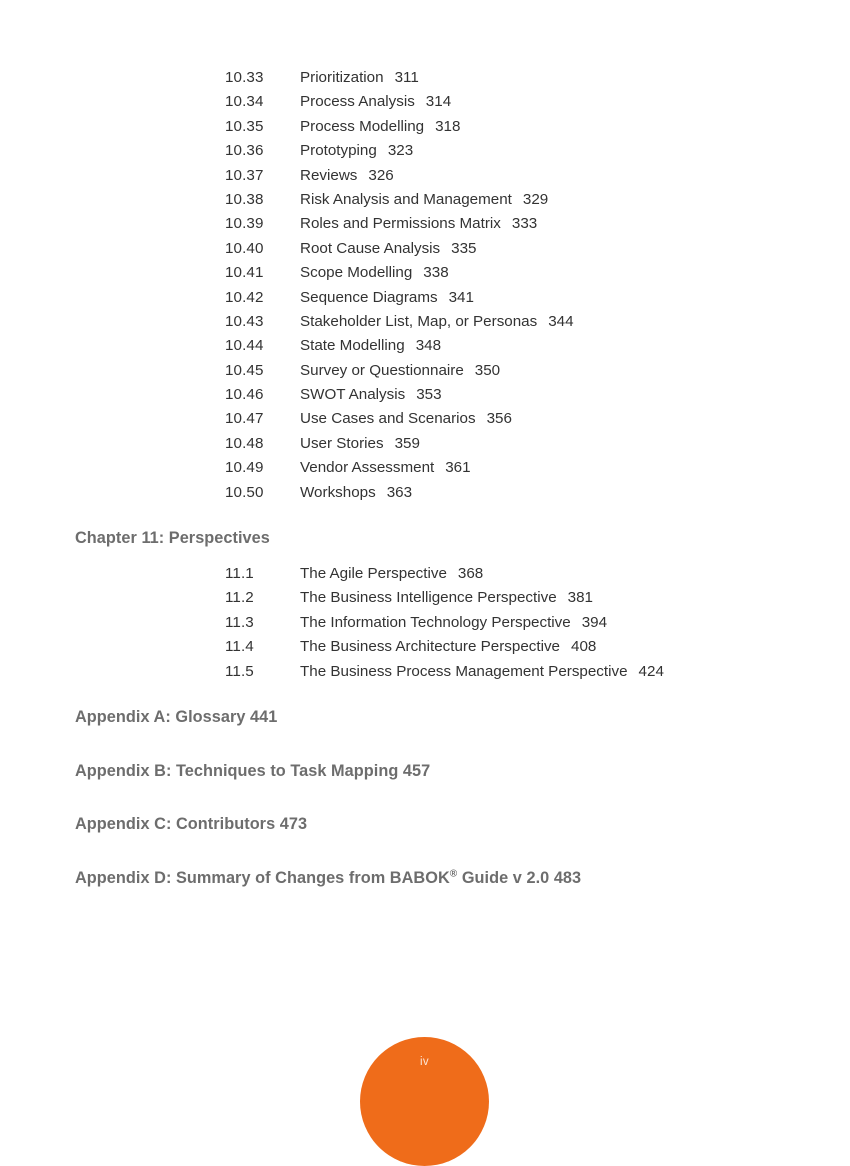 Image resolution: width=850 pixels, height=1166 pixels. Describe the element at coordinates (244, 370) in the screenshot. I see `toc-entry-number: 10.45` at that location.